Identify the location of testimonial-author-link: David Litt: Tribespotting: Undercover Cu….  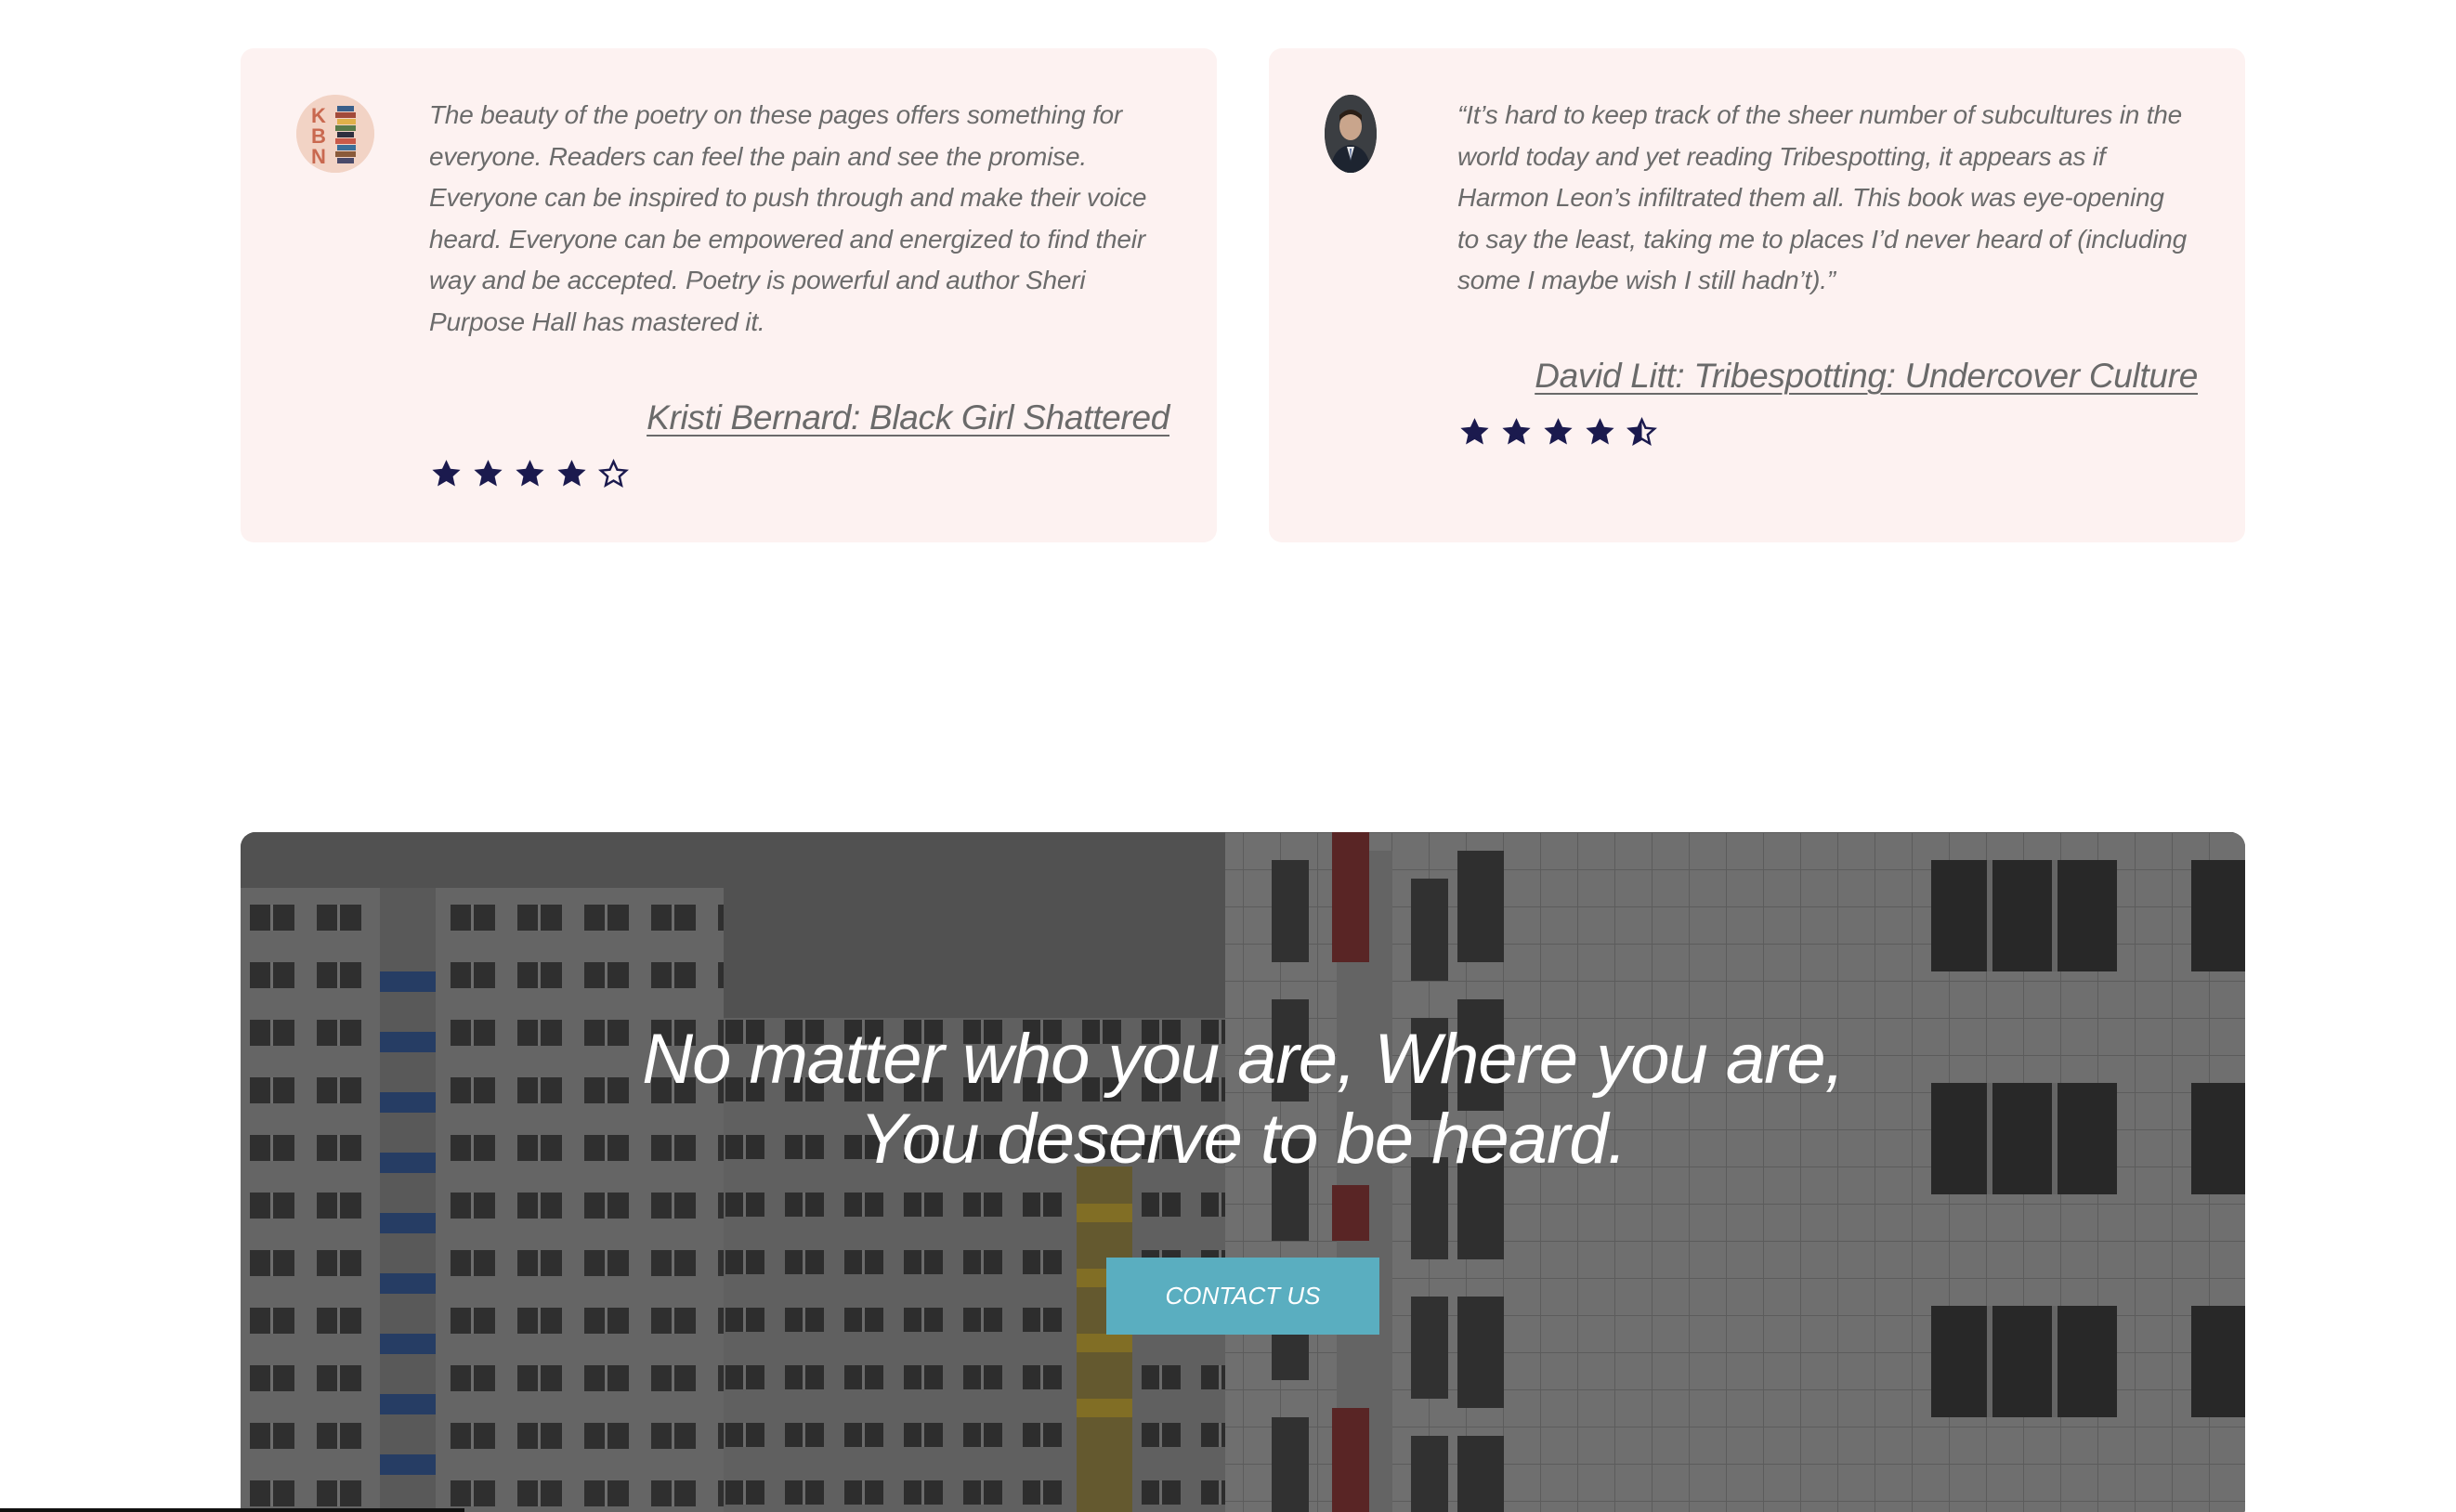
(1866, 377).